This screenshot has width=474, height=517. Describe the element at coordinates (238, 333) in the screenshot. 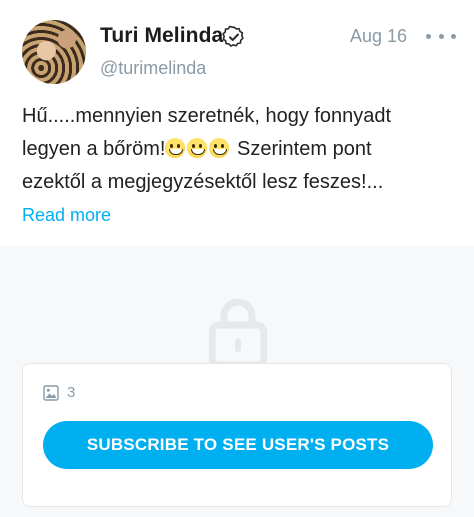

I see `lock-icon` at that location.